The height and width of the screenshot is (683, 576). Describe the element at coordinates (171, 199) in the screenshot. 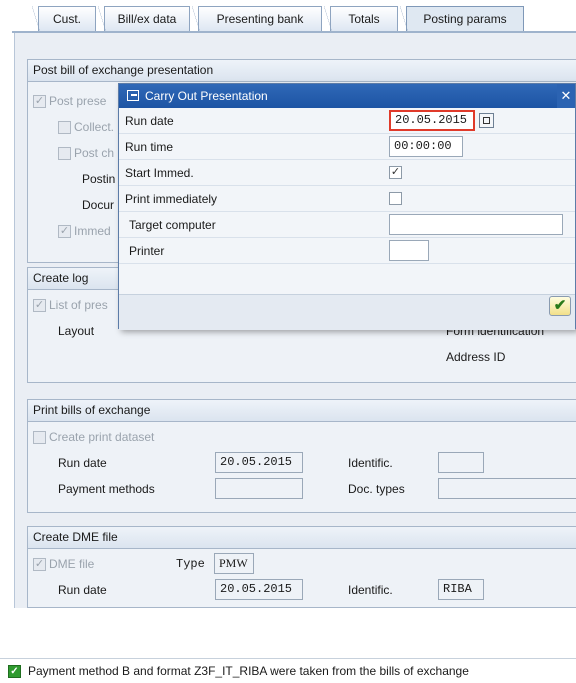

I see `print-immediately-label: Print immediately` at that location.